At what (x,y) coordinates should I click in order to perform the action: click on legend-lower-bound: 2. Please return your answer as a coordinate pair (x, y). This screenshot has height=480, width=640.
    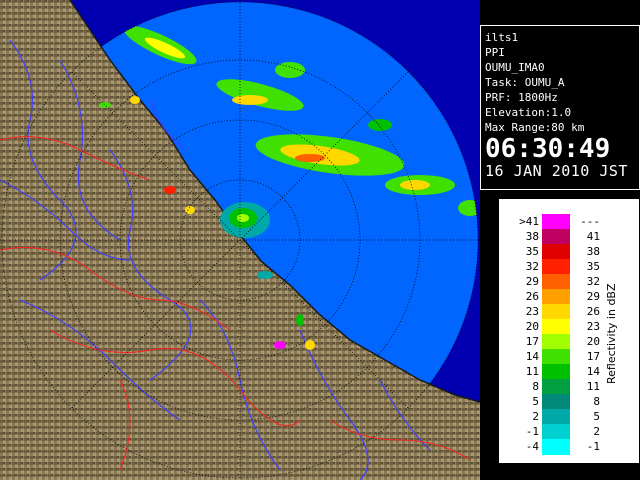
    Looking at the image, I should click on (535, 416).